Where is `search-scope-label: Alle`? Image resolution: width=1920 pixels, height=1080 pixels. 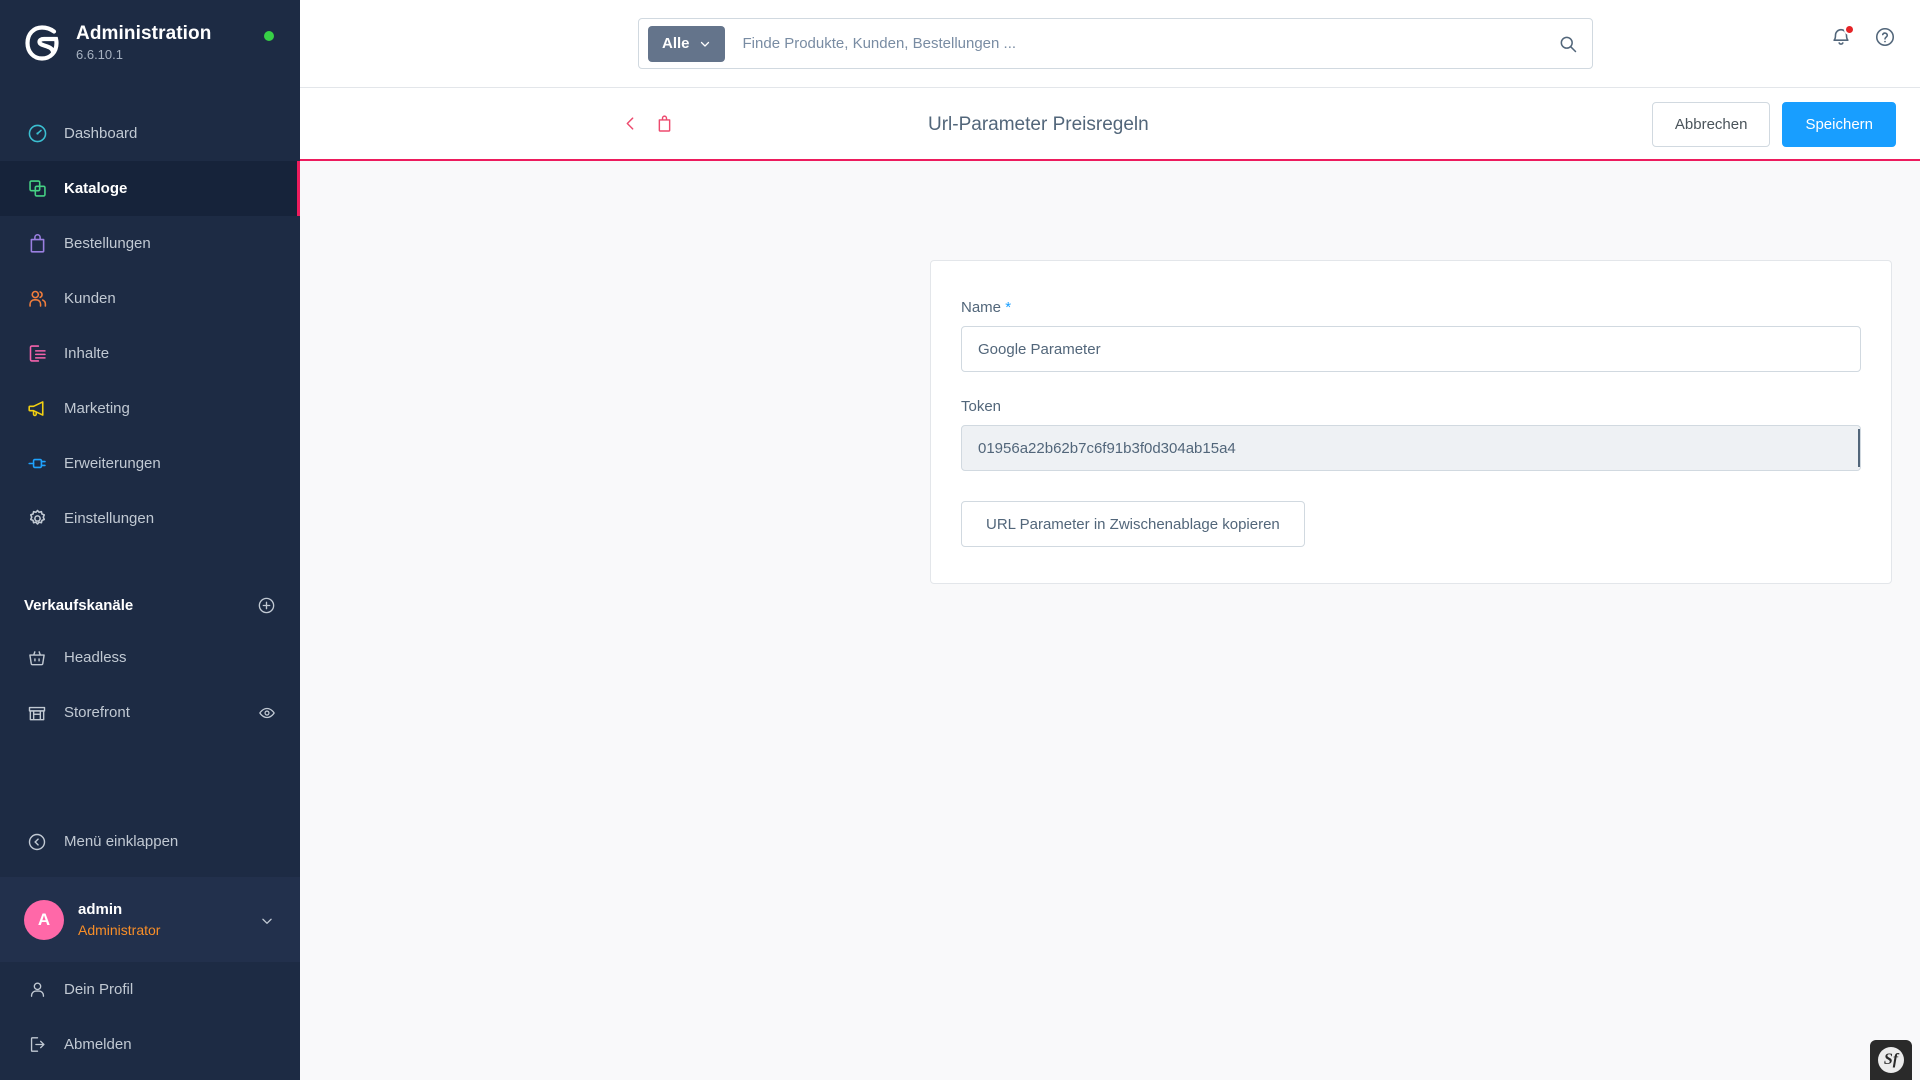 search-scope-label: Alle is located at coordinates (676, 43).